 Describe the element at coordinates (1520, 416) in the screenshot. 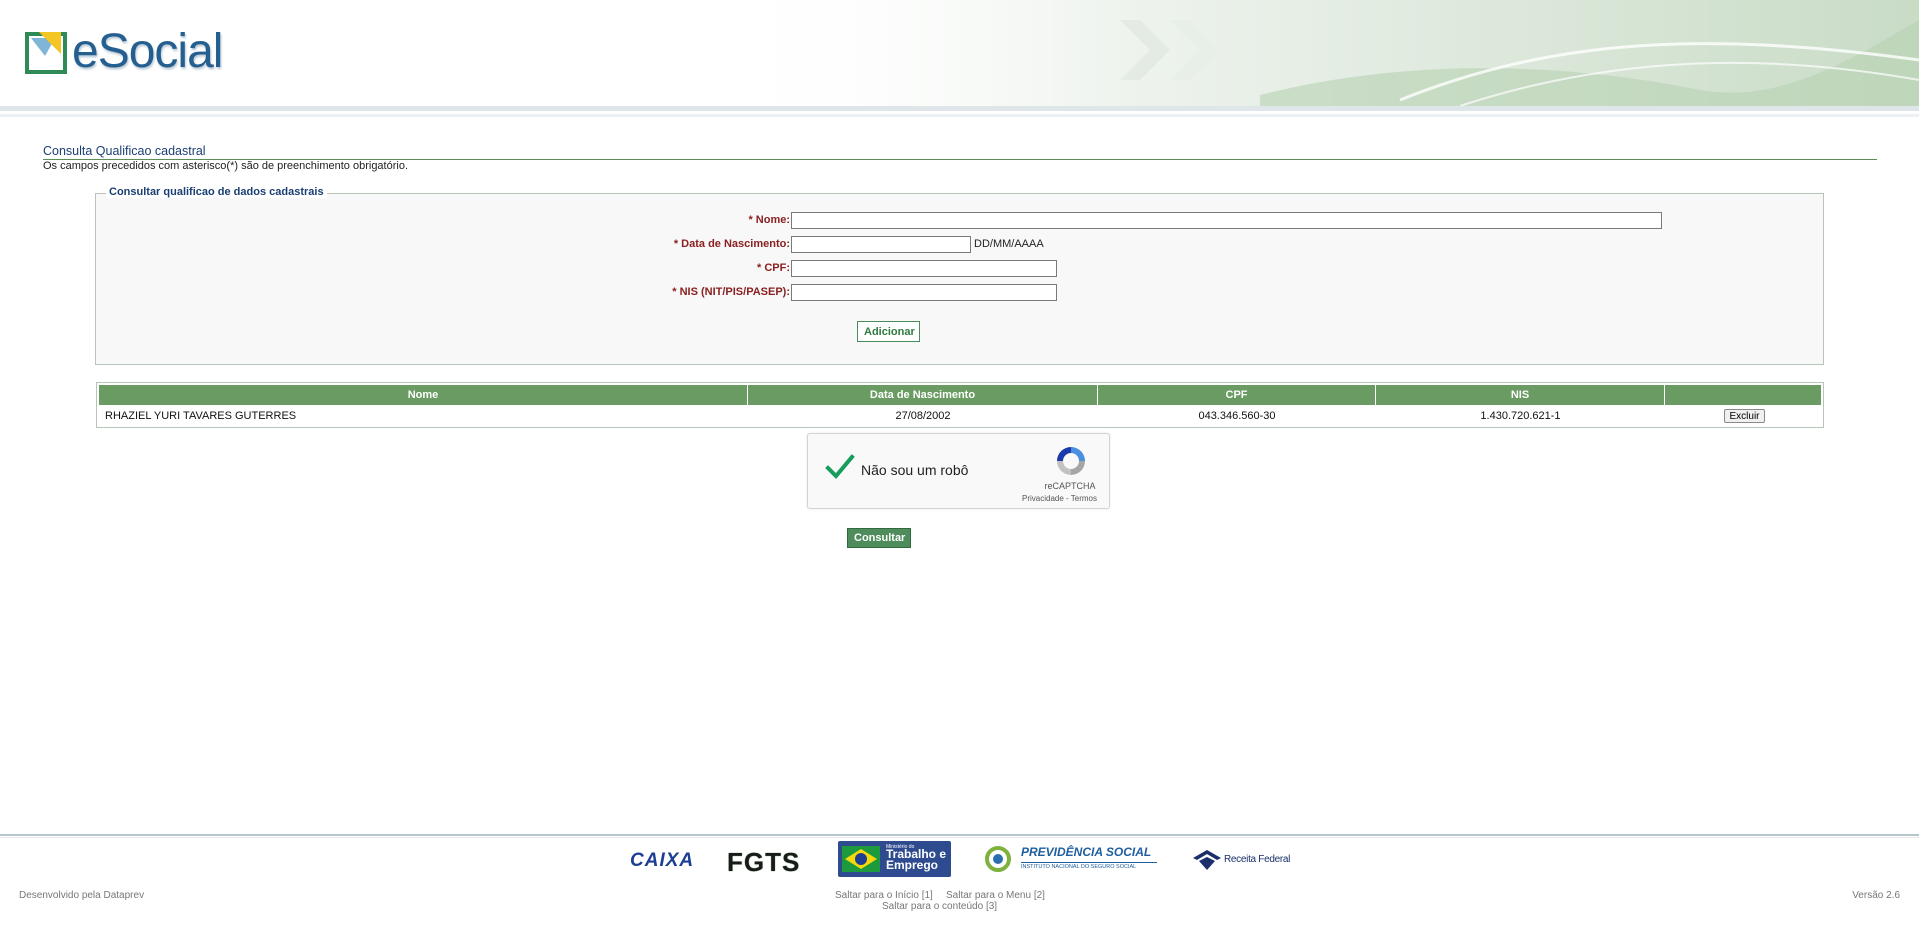

I see `cell-nis: 1.430.720.621-1` at that location.